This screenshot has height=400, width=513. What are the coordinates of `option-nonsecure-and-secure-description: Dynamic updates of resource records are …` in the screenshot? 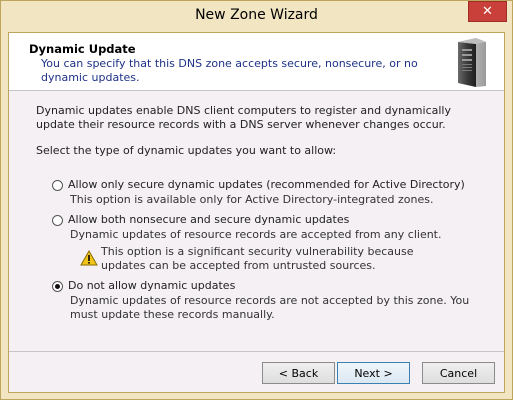 It's located at (256, 234).